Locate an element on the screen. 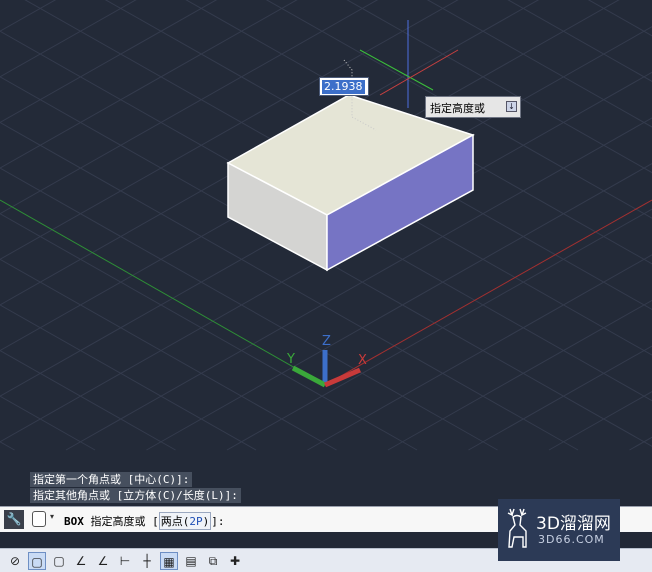 The width and height of the screenshot is (652, 572). dynamic-input-field: 2.1938 is located at coordinates (344, 86).